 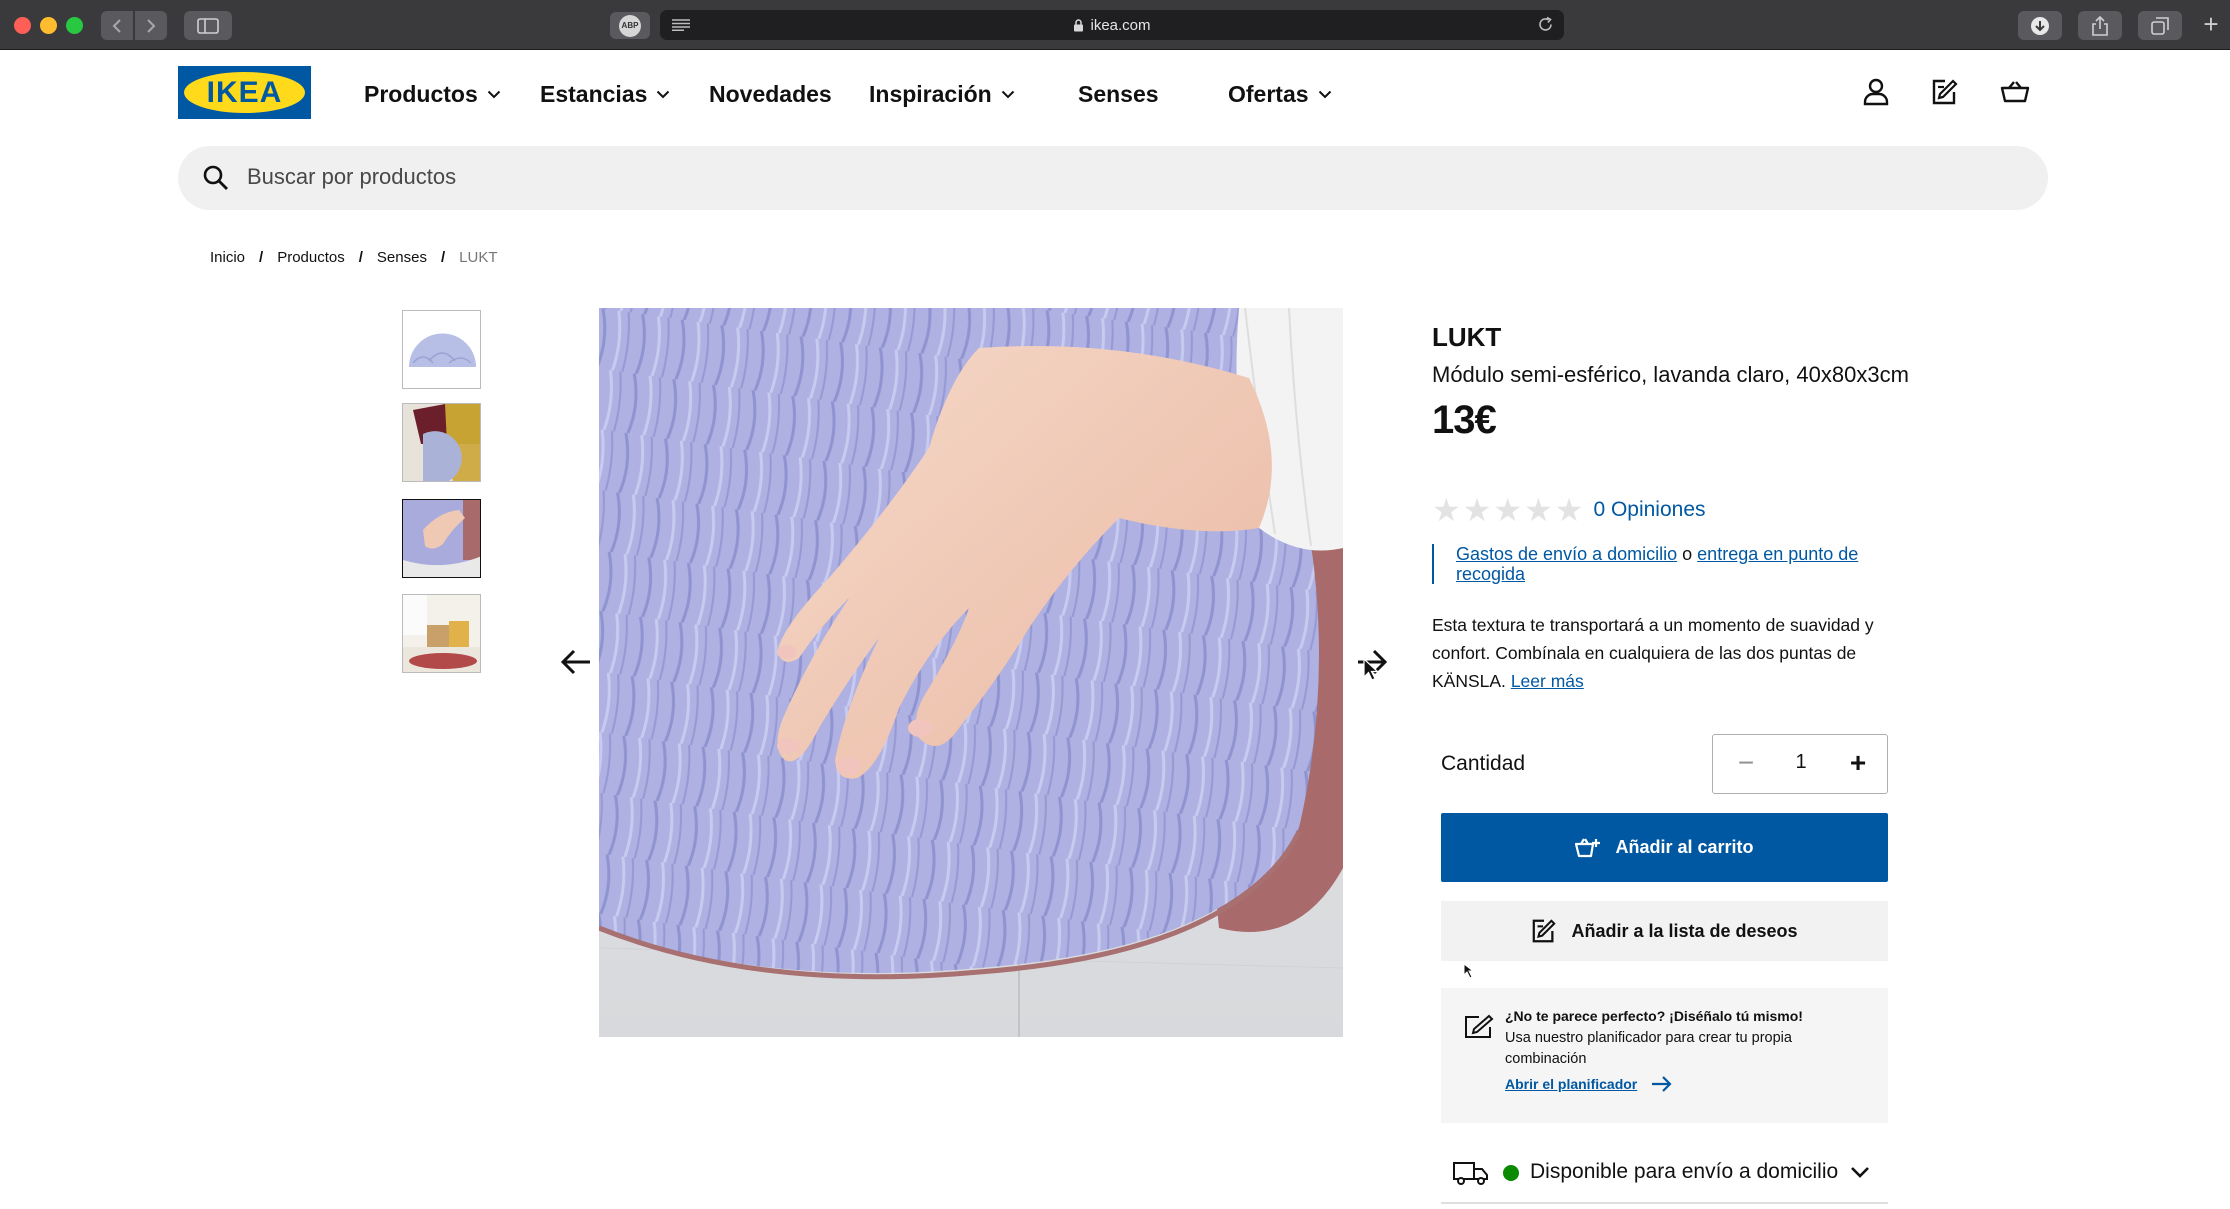 I want to click on browser-toolbar: ABP ikea.com +, so click(x=1115, y=25).